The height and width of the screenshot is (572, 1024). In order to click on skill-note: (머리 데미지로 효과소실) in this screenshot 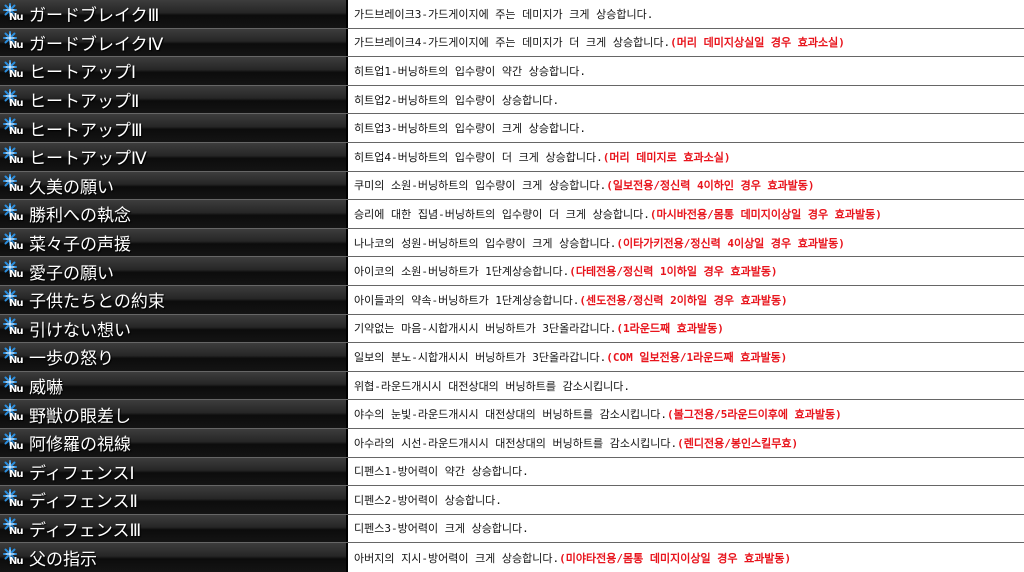, I will do `click(666, 157)`.